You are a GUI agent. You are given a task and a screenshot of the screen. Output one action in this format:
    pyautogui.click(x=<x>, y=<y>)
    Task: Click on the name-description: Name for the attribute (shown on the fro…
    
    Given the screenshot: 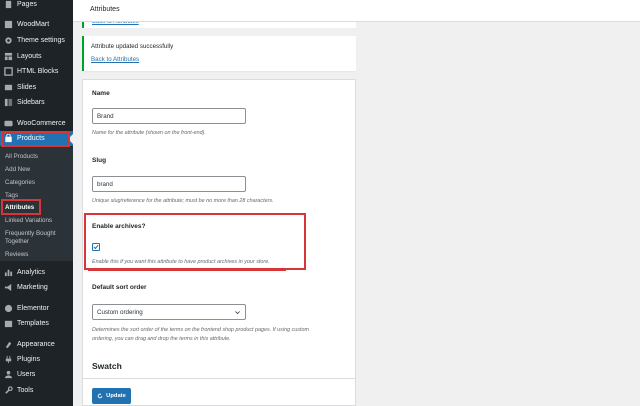 What is the action you would take?
    pyautogui.click(x=149, y=133)
    